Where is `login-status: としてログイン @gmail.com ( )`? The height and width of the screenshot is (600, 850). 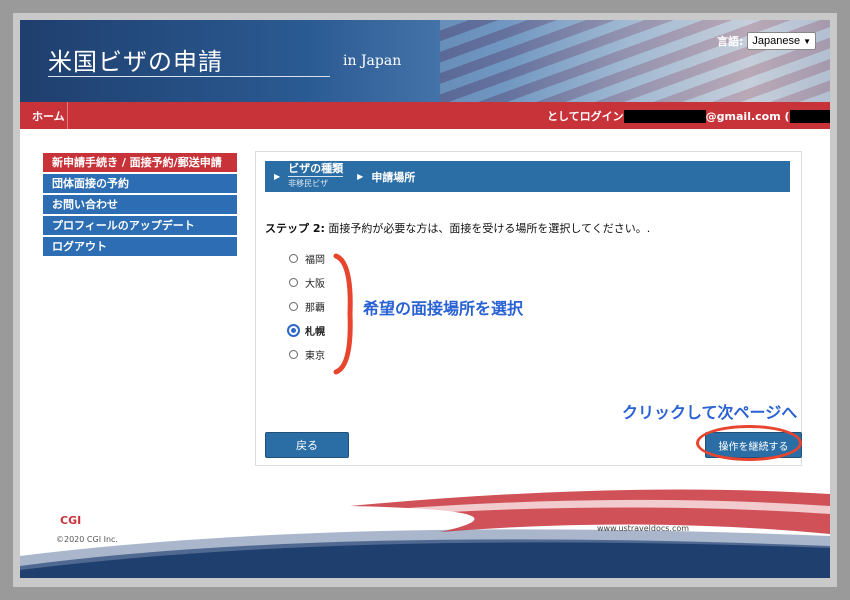 login-status: としてログイン @gmail.com ( ) is located at coordinates (688, 116).